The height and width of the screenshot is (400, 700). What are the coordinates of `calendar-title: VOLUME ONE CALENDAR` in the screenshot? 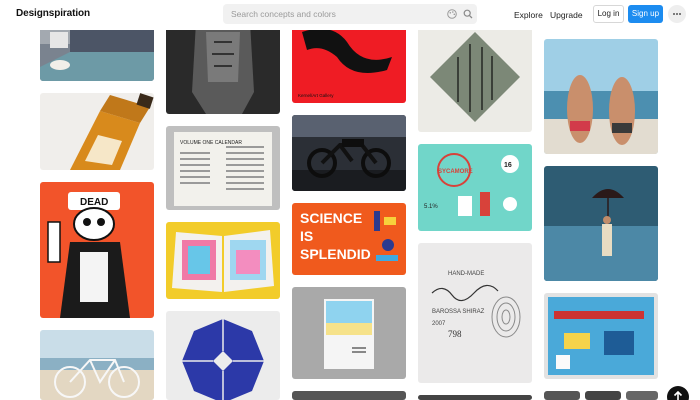 It's located at (211, 143).